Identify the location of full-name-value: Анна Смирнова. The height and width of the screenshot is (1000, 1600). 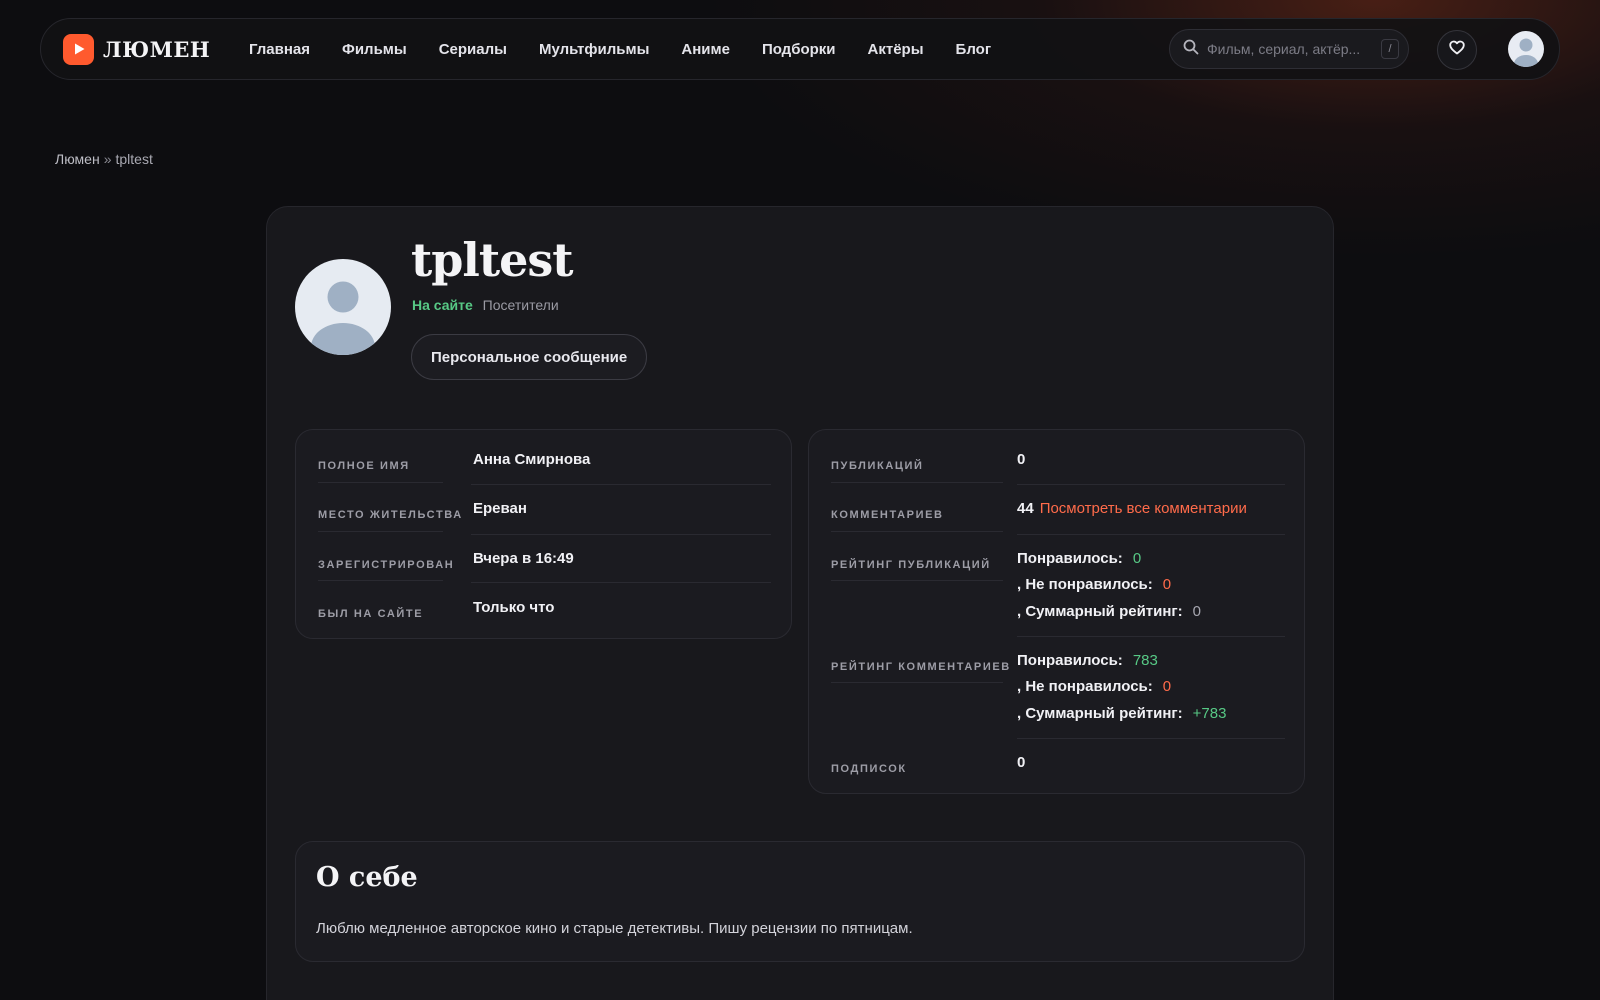
(532, 459).